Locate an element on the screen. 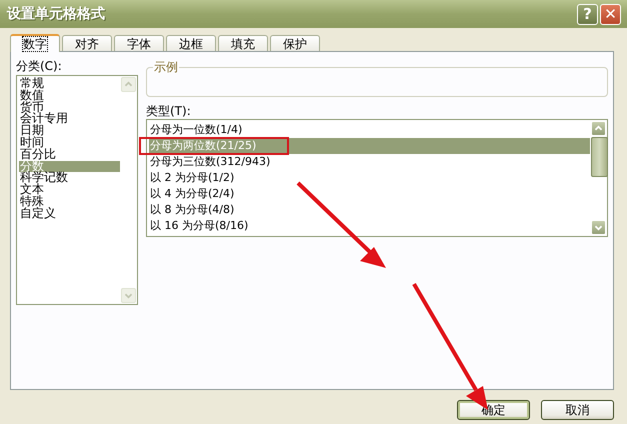 Image resolution: width=627 pixels, height=424 pixels. tab: 对齐 is located at coordinates (87, 43).